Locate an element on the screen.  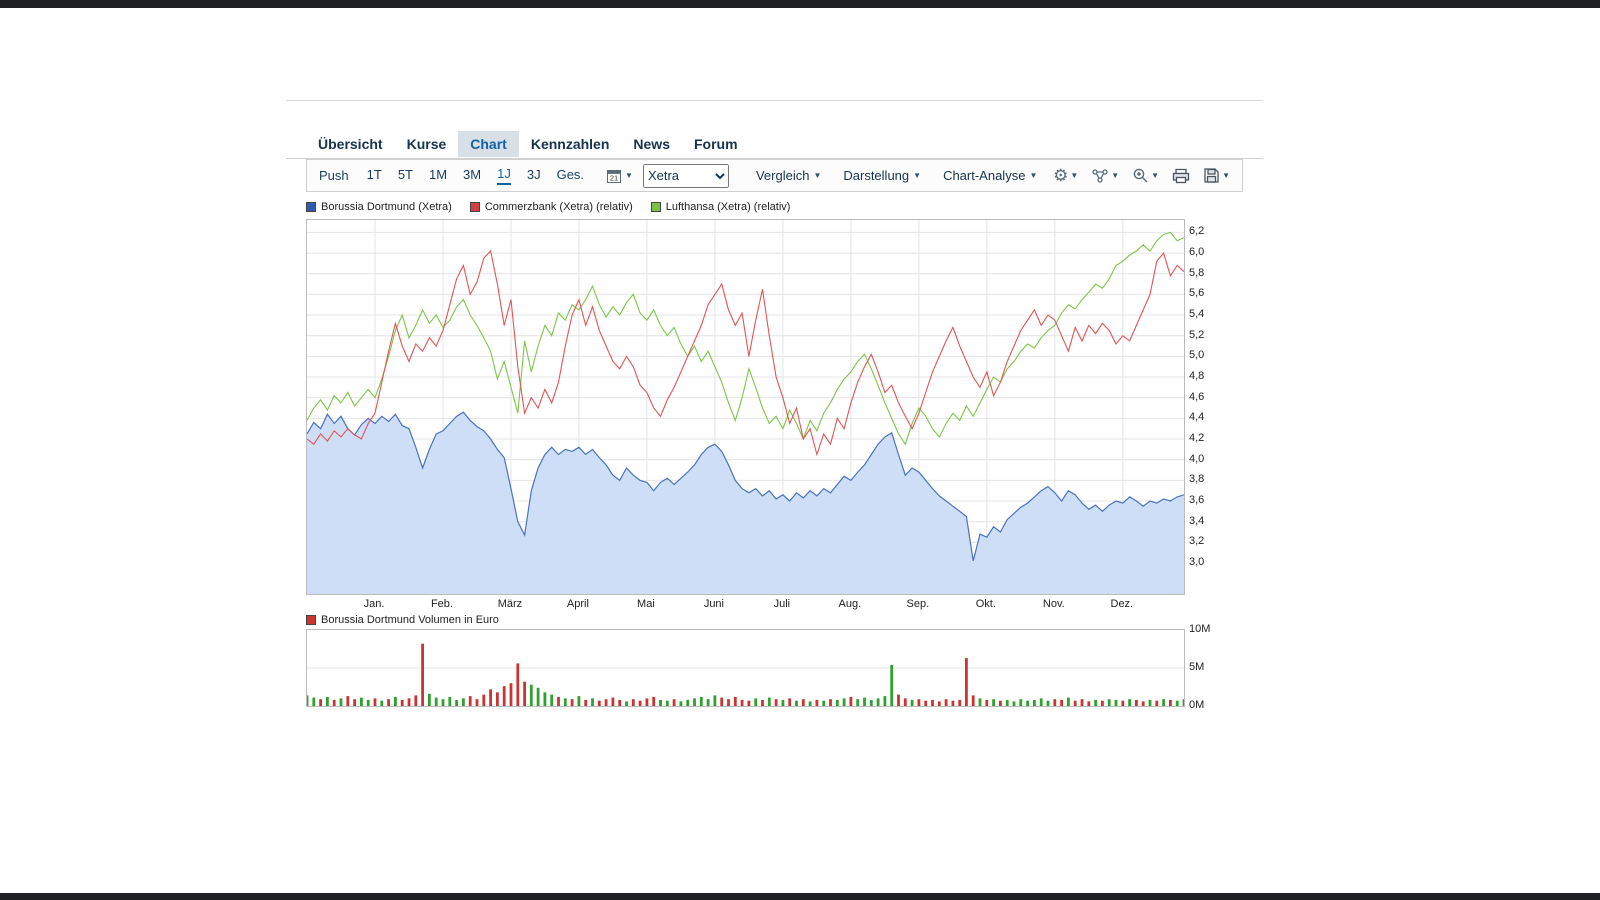
gear-icon: ⚙ is located at coordinates (1061, 175).